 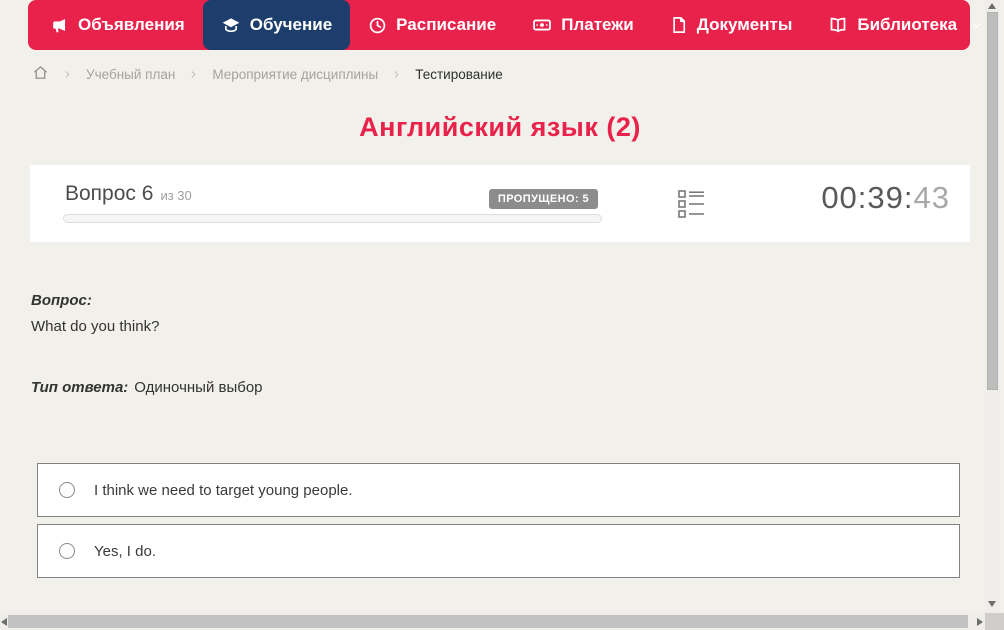 I want to click on nav-item-label: Платежи, so click(x=597, y=24).